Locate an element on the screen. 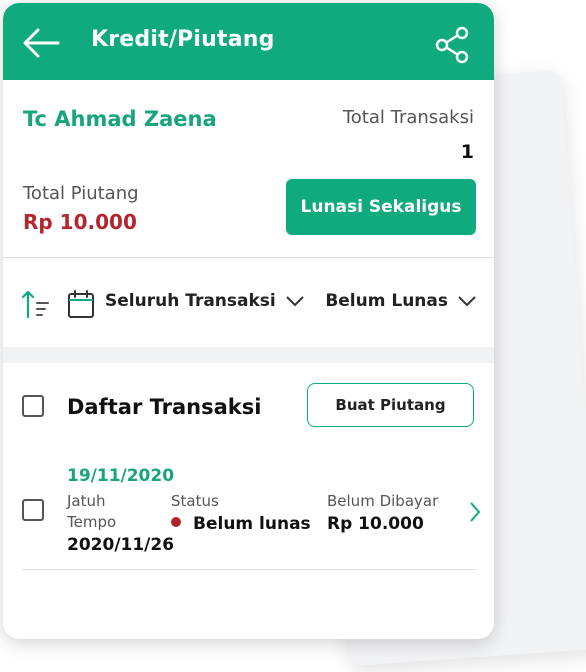 This screenshot has width=586, height=672. section-separator is located at coordinates (248, 355).